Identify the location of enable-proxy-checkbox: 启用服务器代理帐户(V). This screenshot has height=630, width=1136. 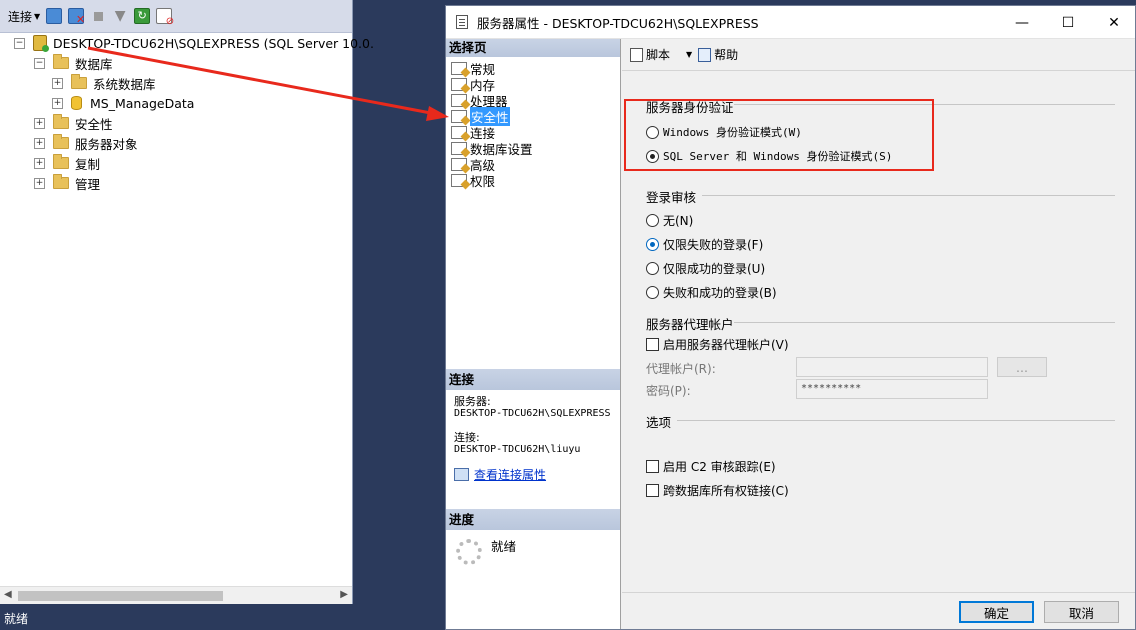
(717, 344).